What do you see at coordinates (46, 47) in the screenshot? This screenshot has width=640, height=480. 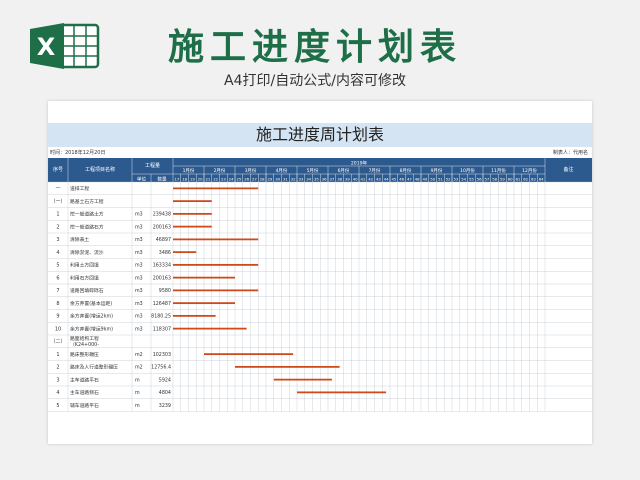 I see `excel-logo-letter: X` at bounding box center [46, 47].